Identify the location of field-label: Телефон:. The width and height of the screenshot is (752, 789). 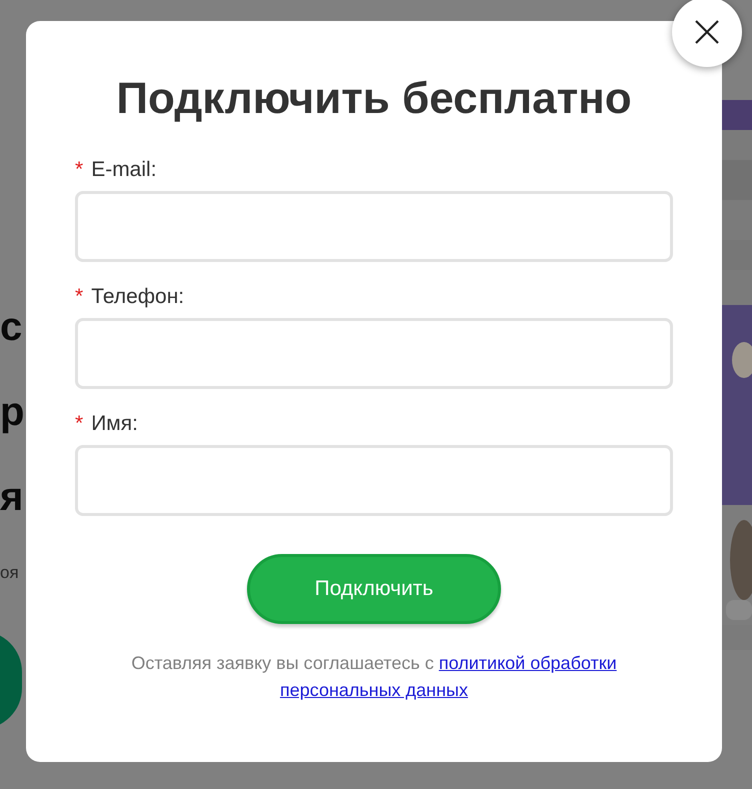
(137, 297).